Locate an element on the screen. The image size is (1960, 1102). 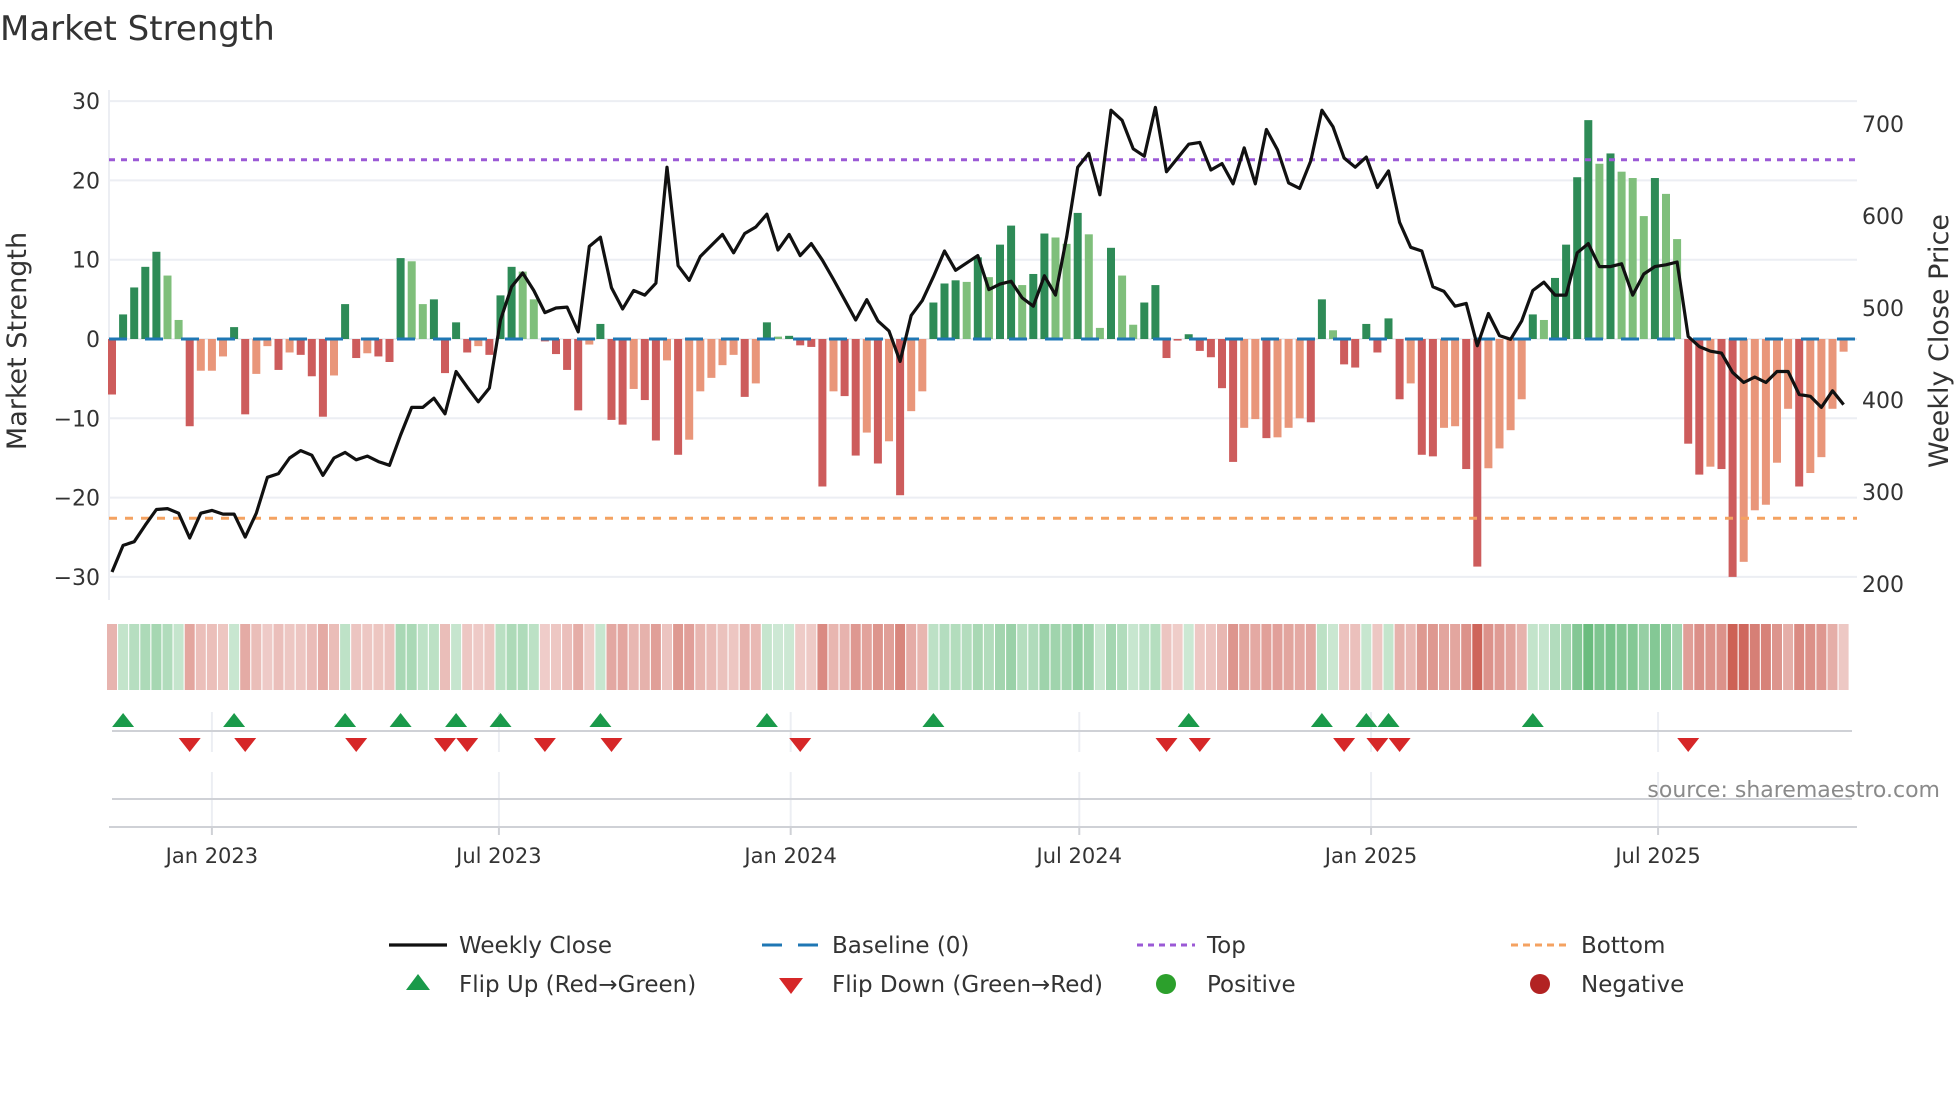
y2-axis-title: Weekly Close Price is located at coordinates (1939, 341).